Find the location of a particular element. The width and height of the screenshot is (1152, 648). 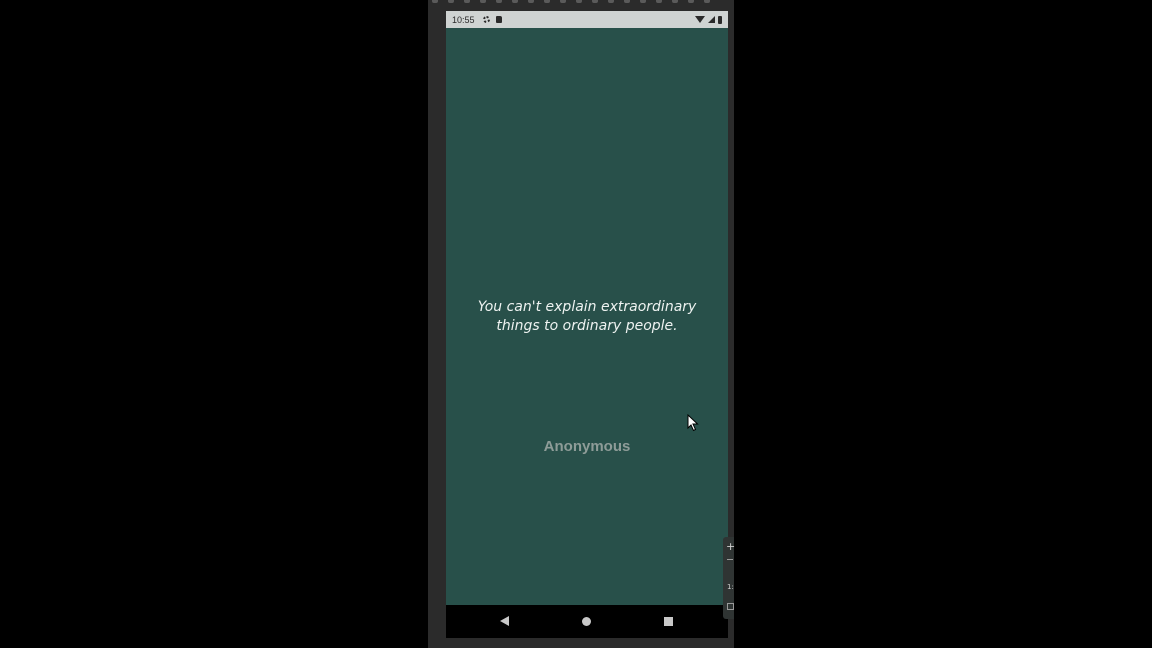

status-bar: 10:55 is located at coordinates (587, 19).